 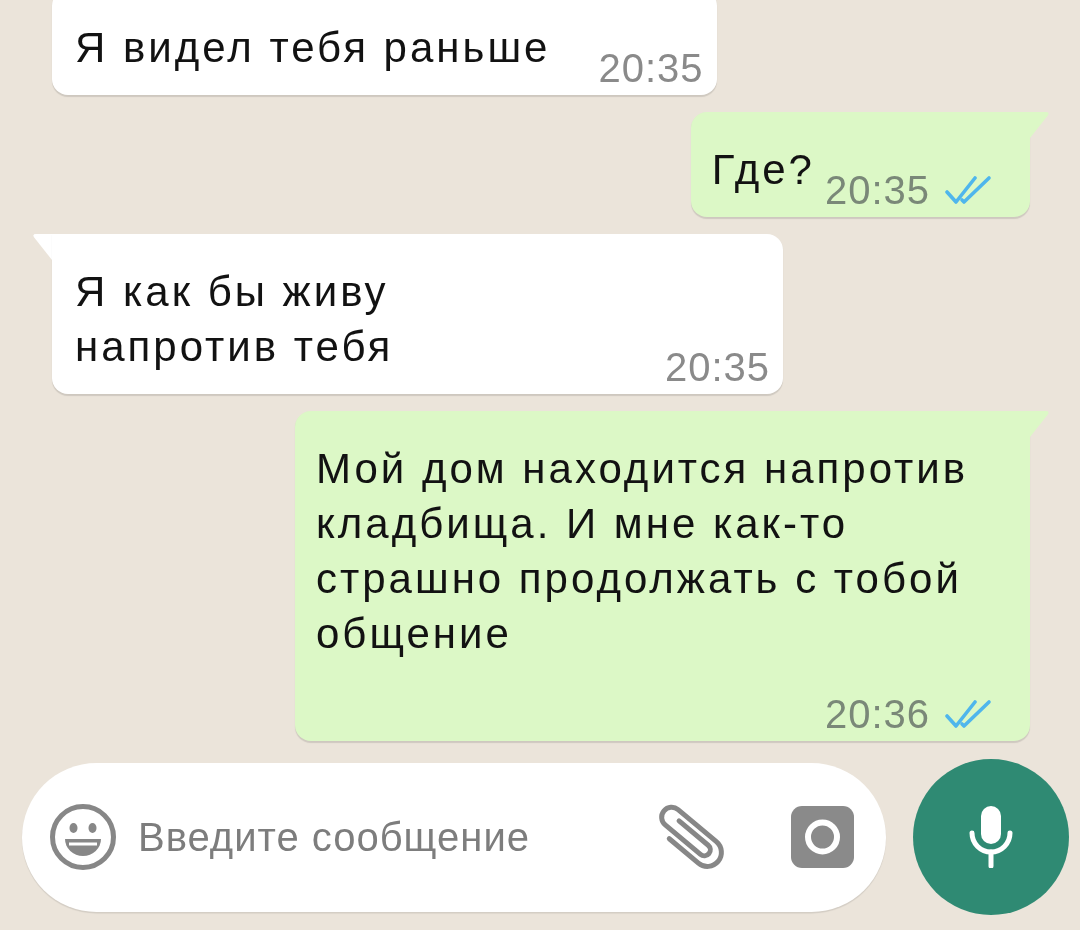 I want to click on microphone-icon, so click(x=991, y=837).